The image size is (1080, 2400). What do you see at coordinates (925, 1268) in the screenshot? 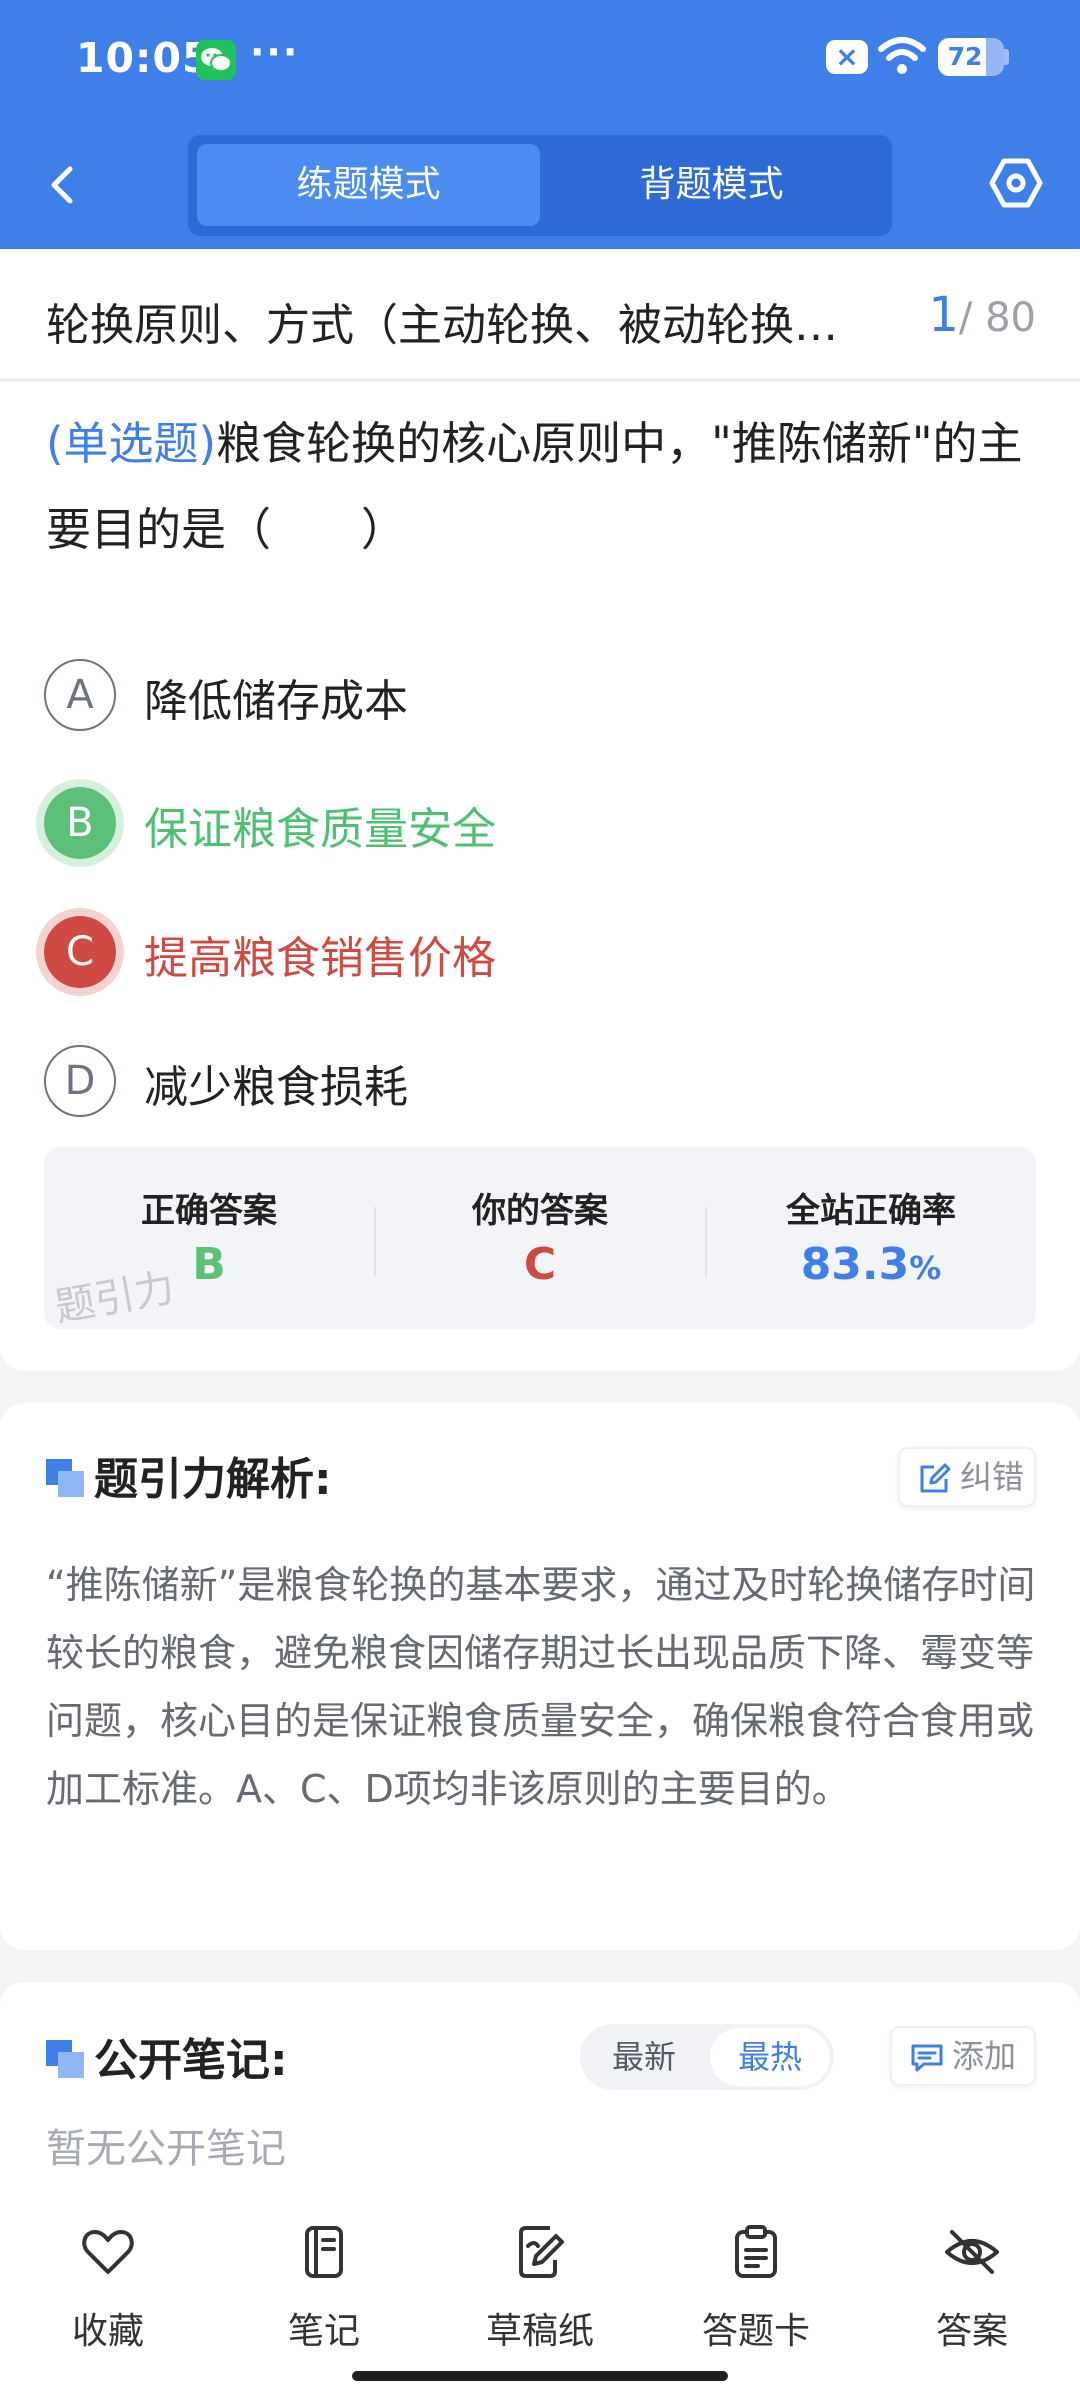
I see `accuracy-unit: %` at bounding box center [925, 1268].